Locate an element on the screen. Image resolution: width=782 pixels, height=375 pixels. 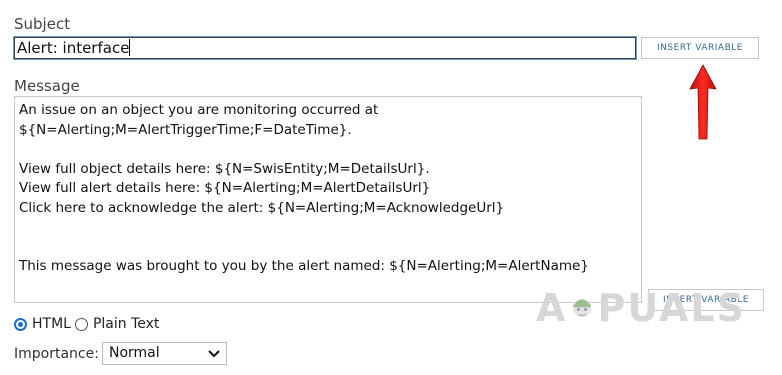
subject-value: Alert: interface is located at coordinates (73, 48).